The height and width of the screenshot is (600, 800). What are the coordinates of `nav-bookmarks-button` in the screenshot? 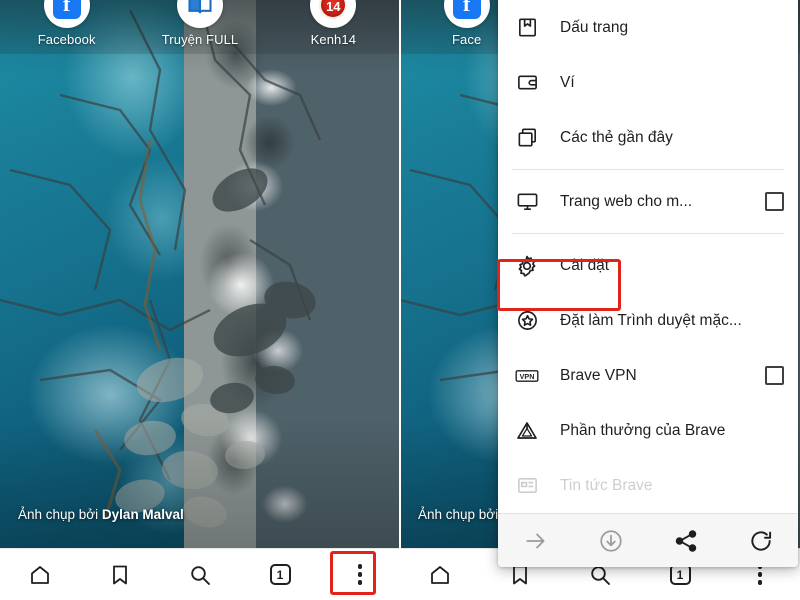 It's located at (120, 574).